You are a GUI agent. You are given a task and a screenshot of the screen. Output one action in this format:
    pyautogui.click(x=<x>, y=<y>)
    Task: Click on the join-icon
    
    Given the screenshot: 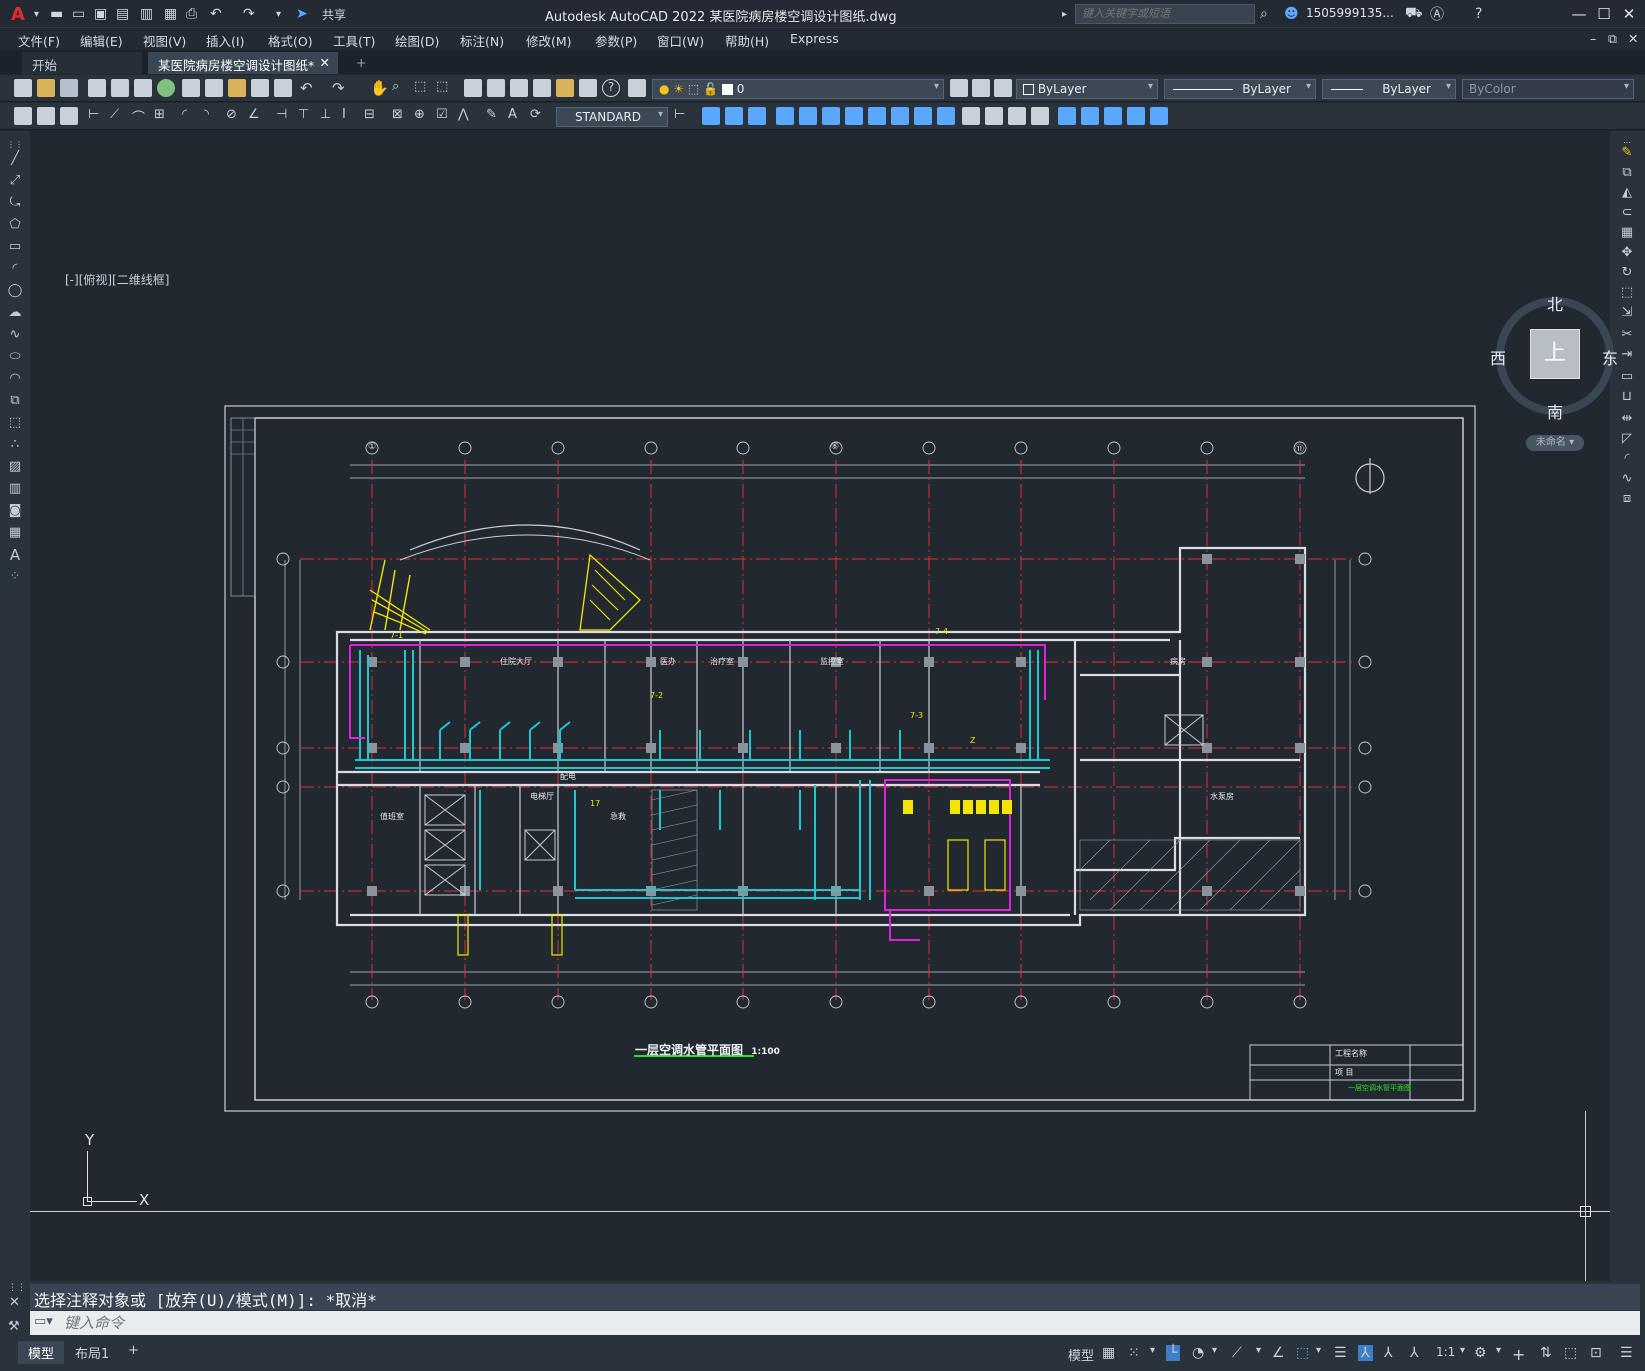 What is the action you would take?
    pyautogui.click(x=994, y=116)
    